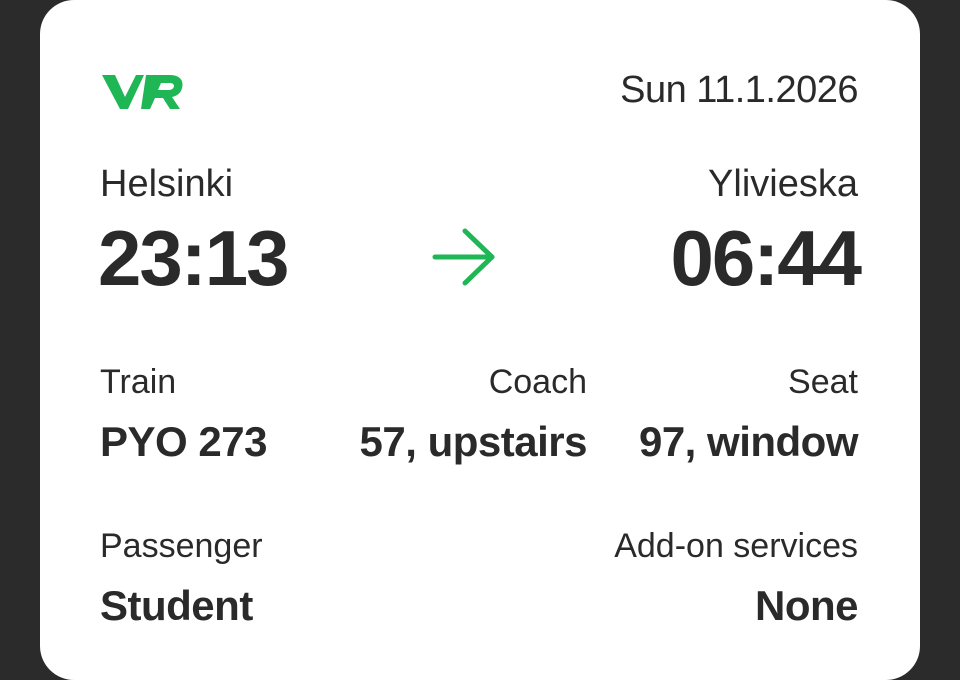 Image resolution: width=960 pixels, height=680 pixels. Describe the element at coordinates (181, 546) in the screenshot. I see `passenger-label: Passenger` at that location.